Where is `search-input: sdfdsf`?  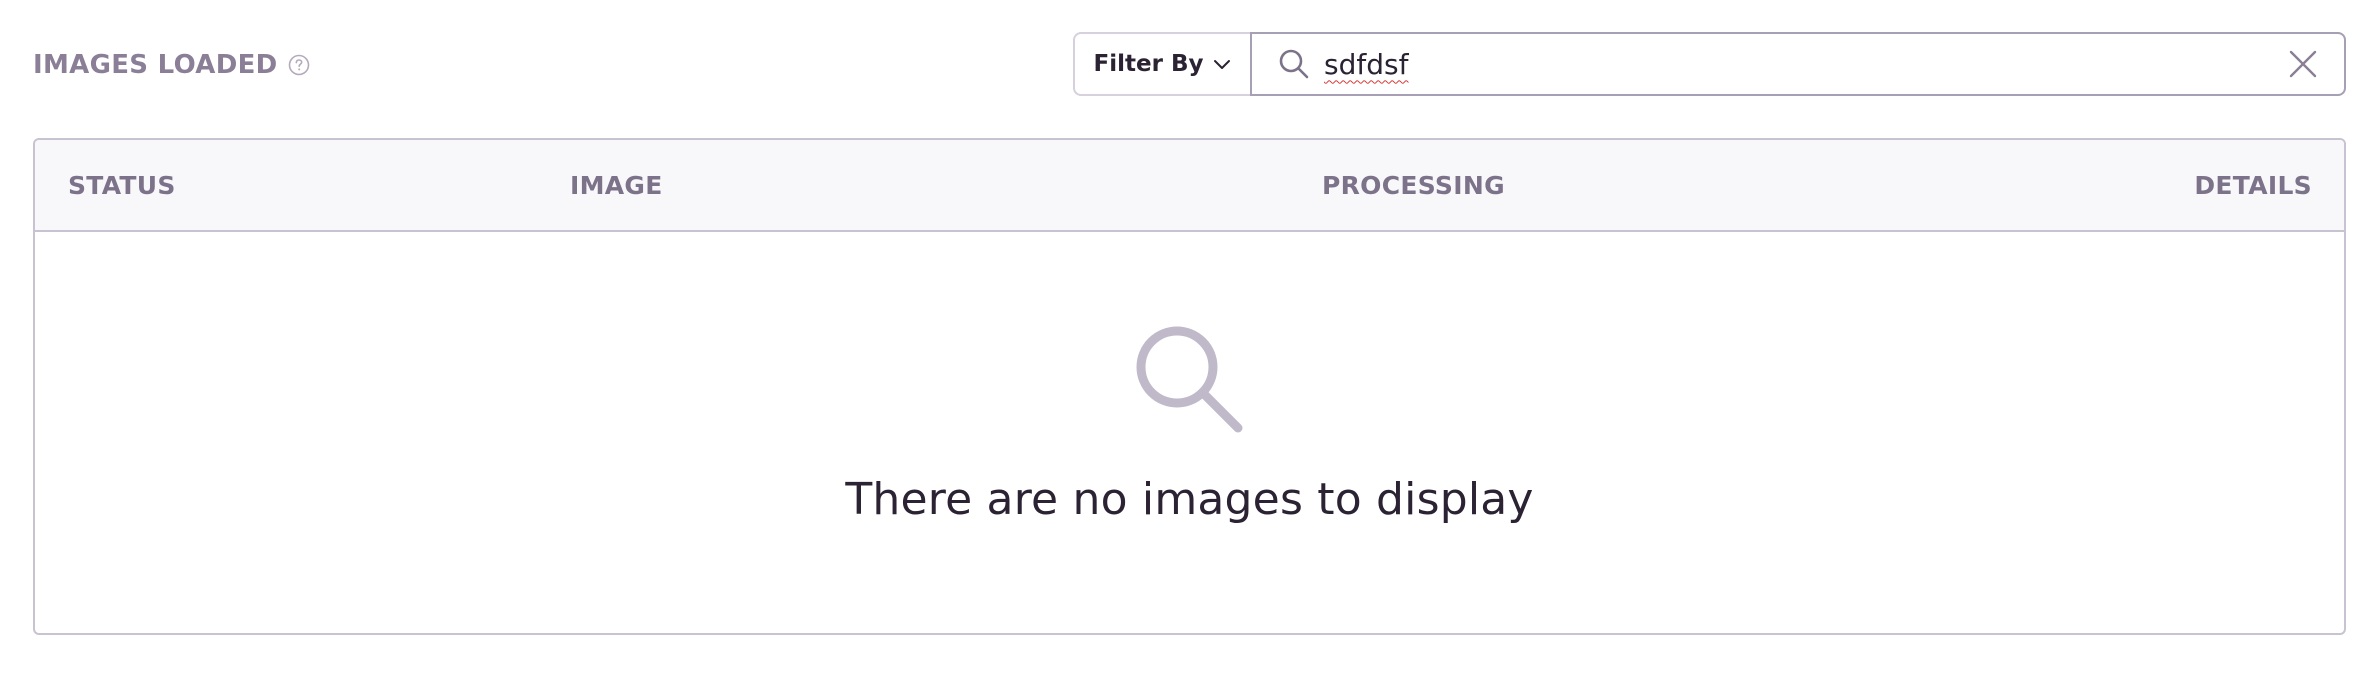
search-input: sdfdsf is located at coordinates (1798, 64).